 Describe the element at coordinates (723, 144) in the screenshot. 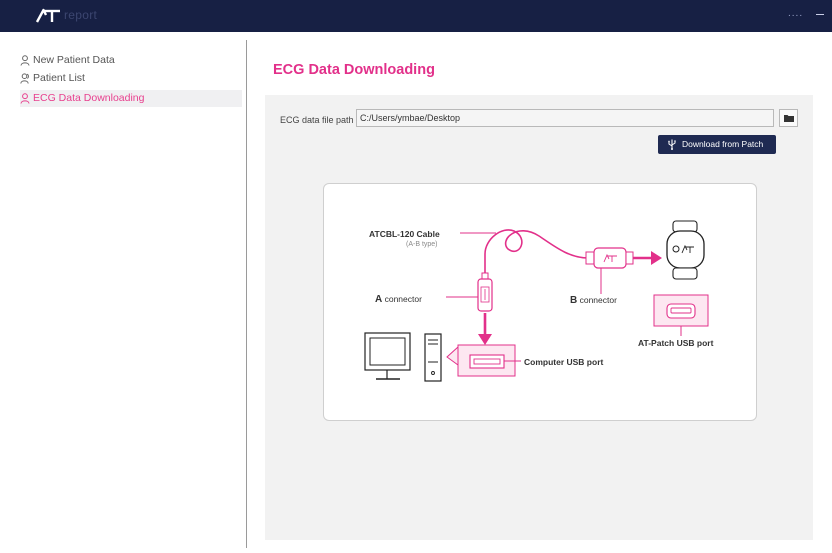

I see `download-button-label: Download from Patch` at that location.